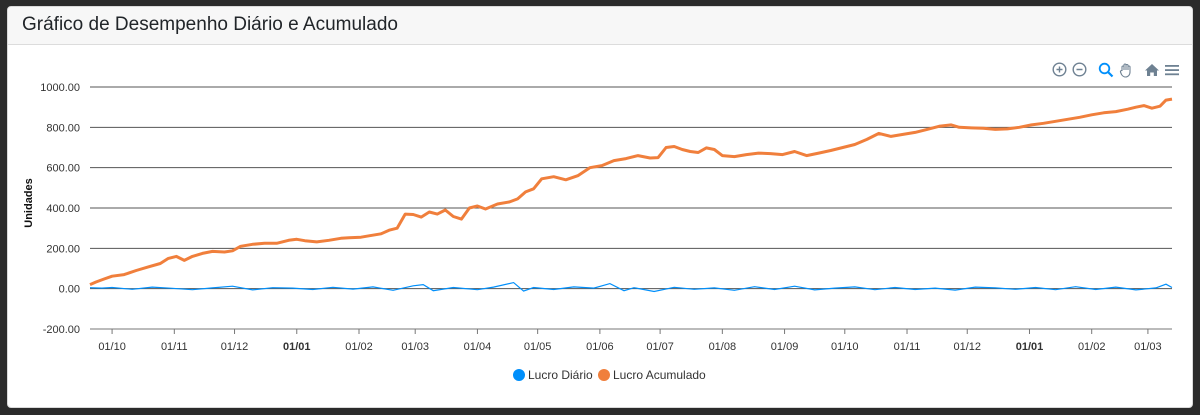  I want to click on y-tick-label: 1000.00, so click(60, 88).